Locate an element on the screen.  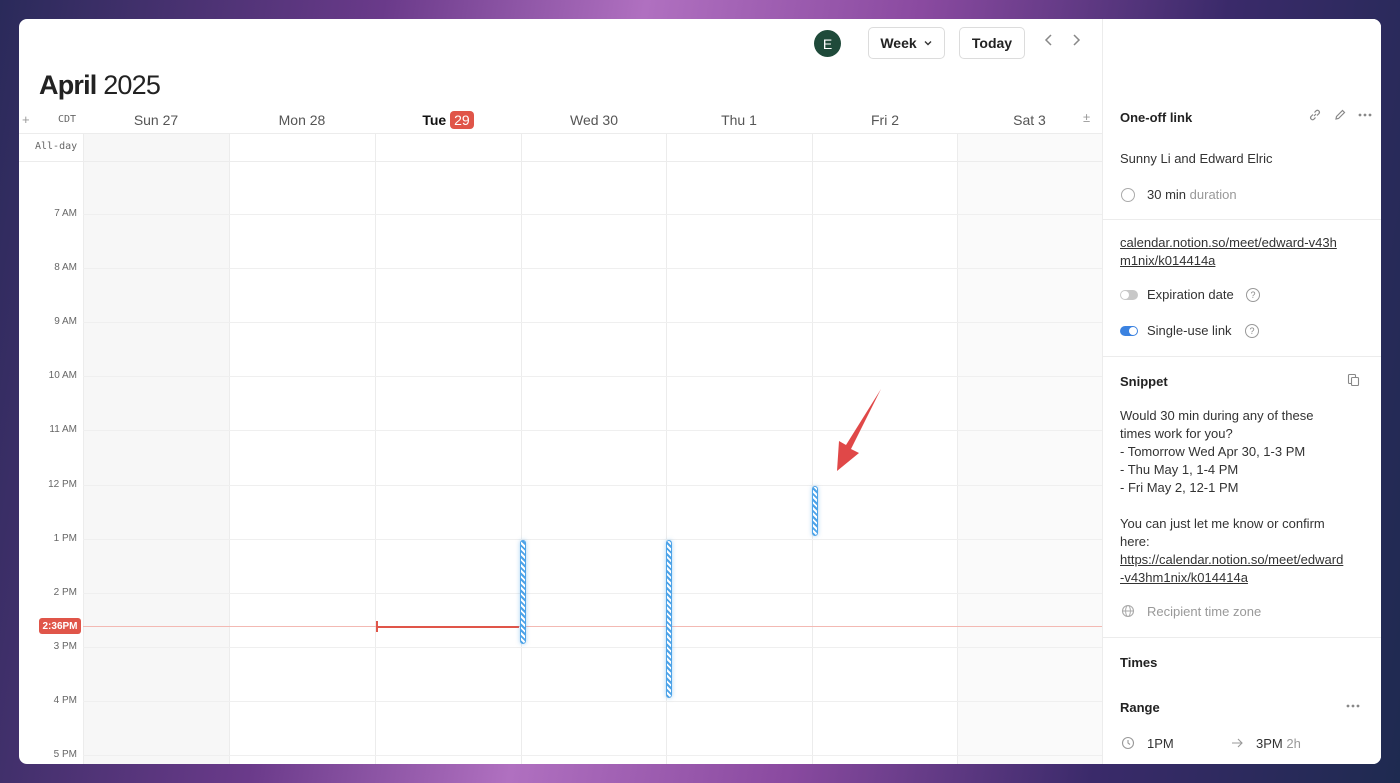
user-avatar: E is located at coordinates (827, 43).